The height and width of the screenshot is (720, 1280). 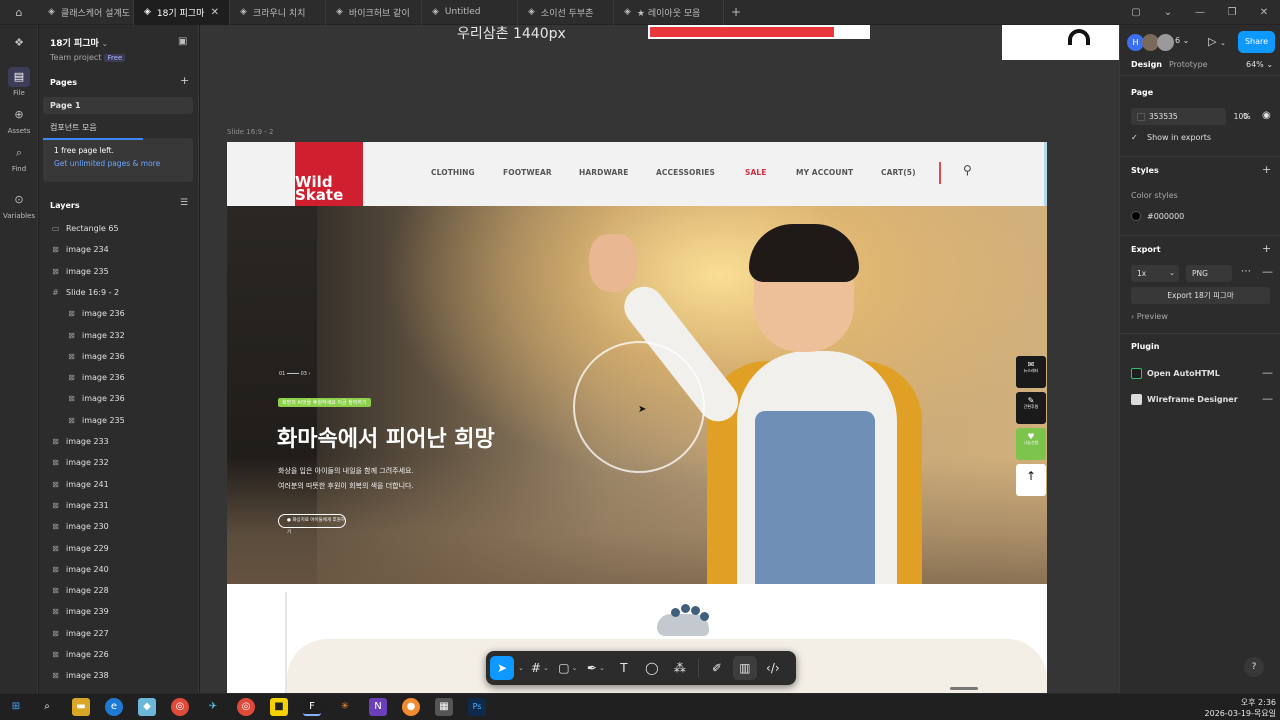 What do you see at coordinates (114, 707) in the screenshot?
I see `edge-icon: e` at bounding box center [114, 707].